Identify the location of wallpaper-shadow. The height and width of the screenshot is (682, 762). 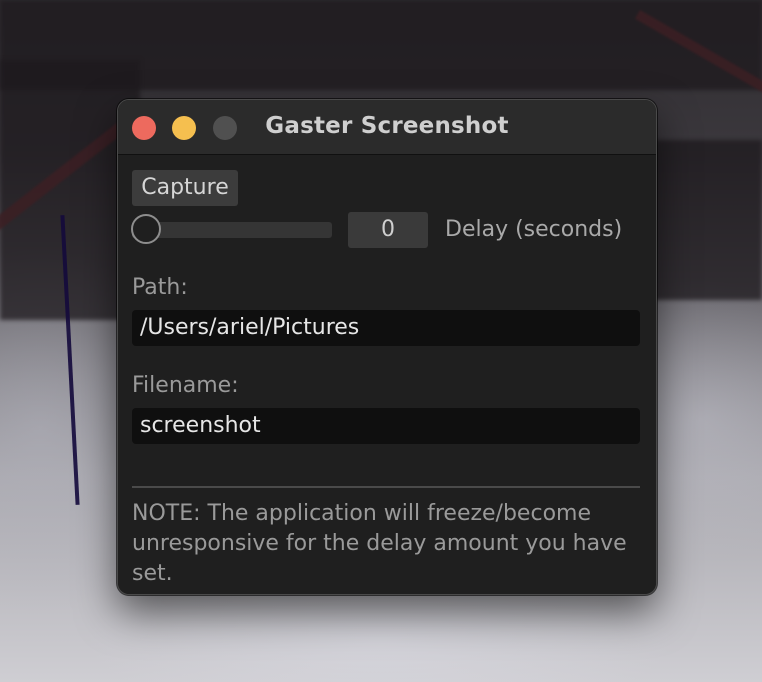
(701, 220).